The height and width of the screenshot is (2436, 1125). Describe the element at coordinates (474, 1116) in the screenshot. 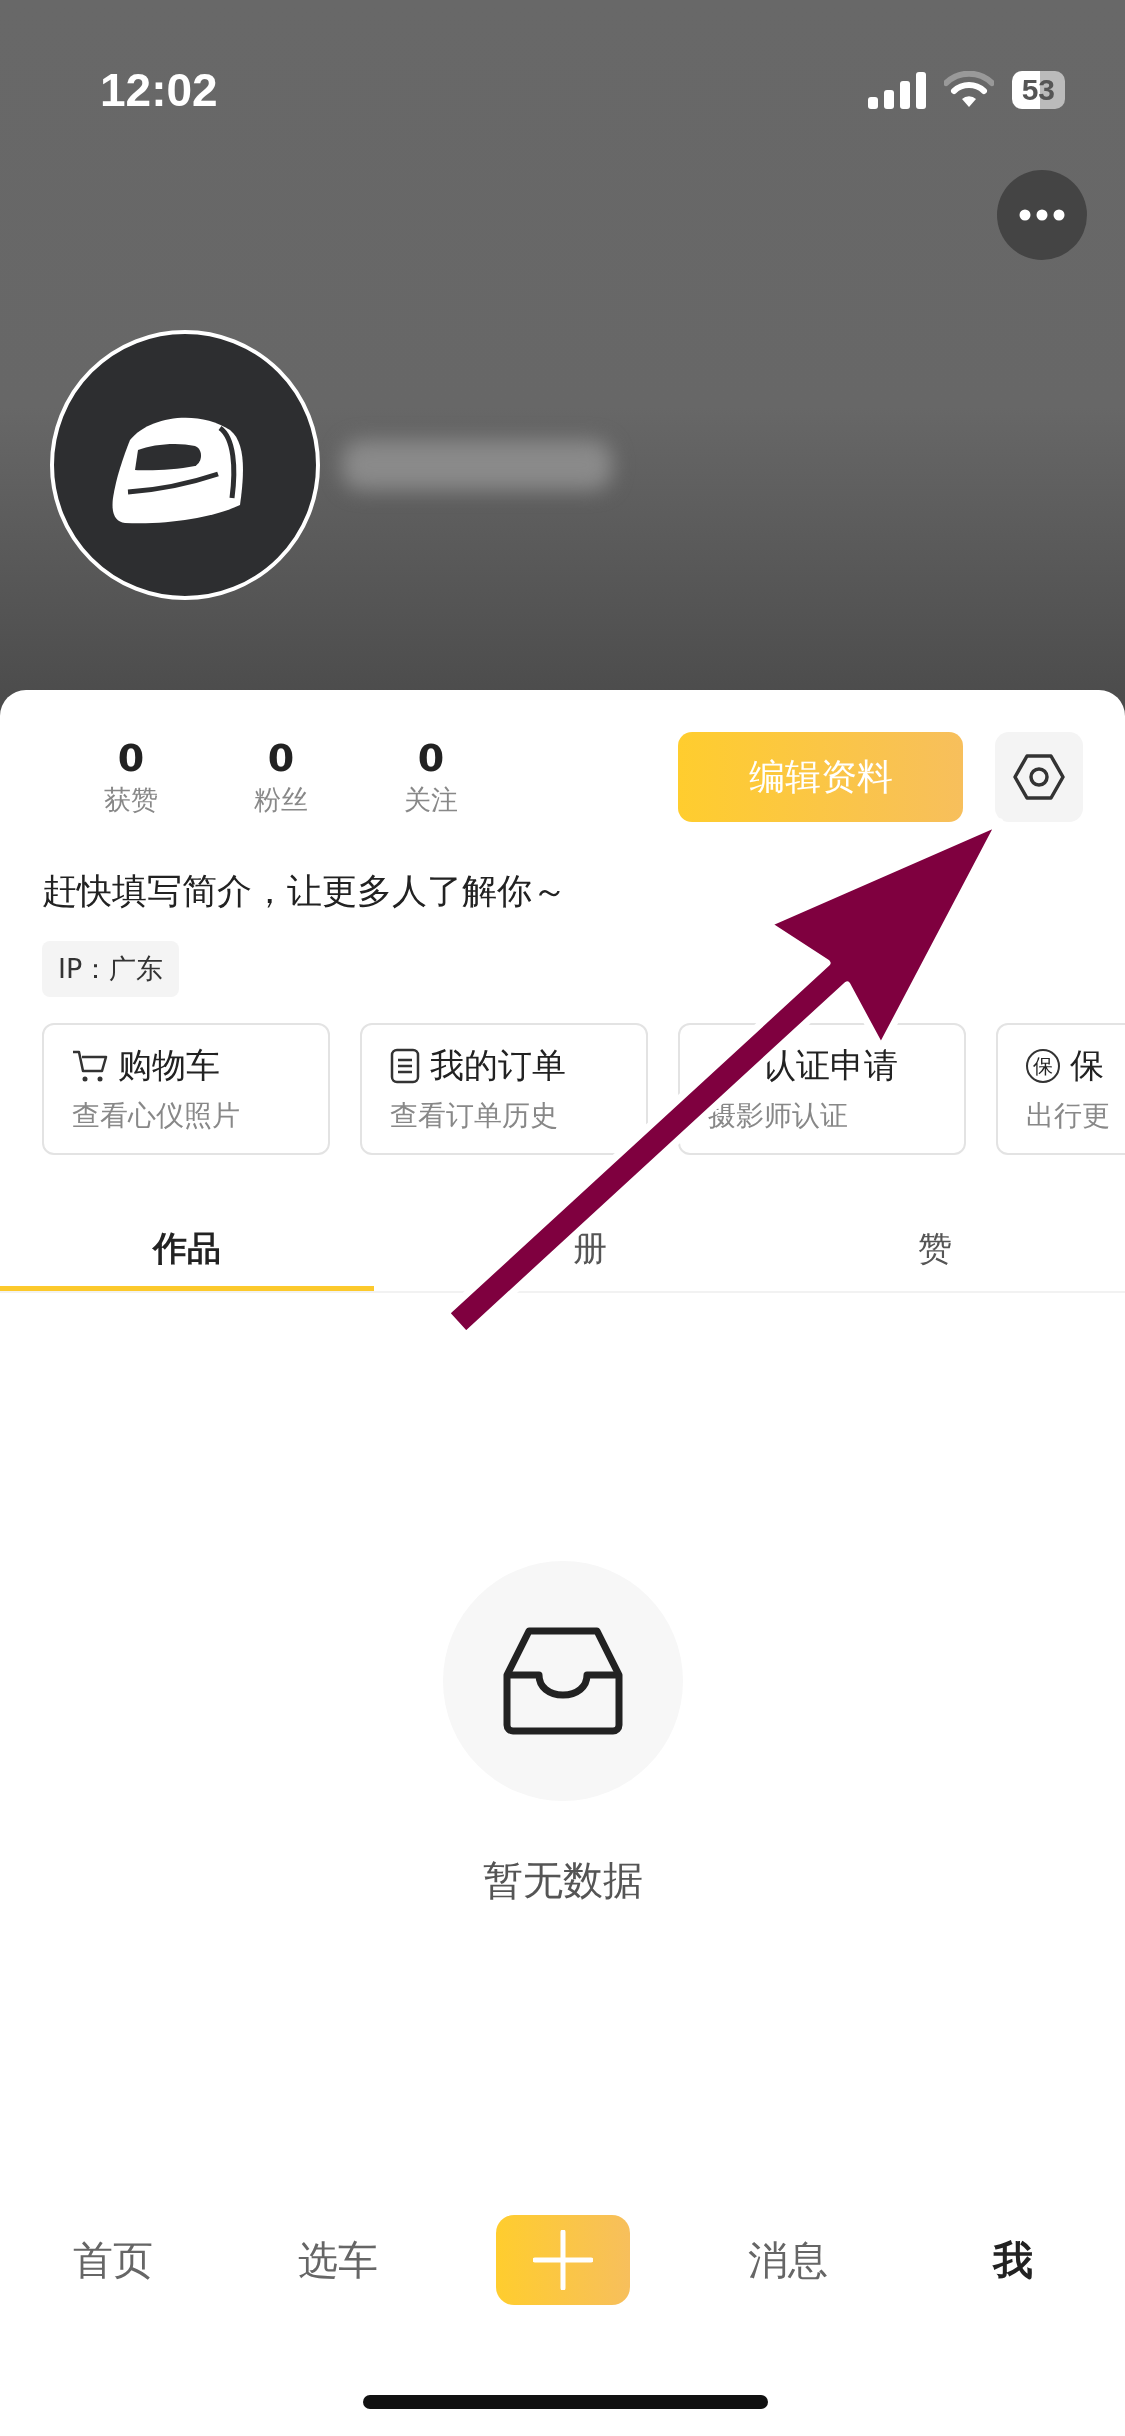

I see `card-subtitle: 查看订单历史` at that location.